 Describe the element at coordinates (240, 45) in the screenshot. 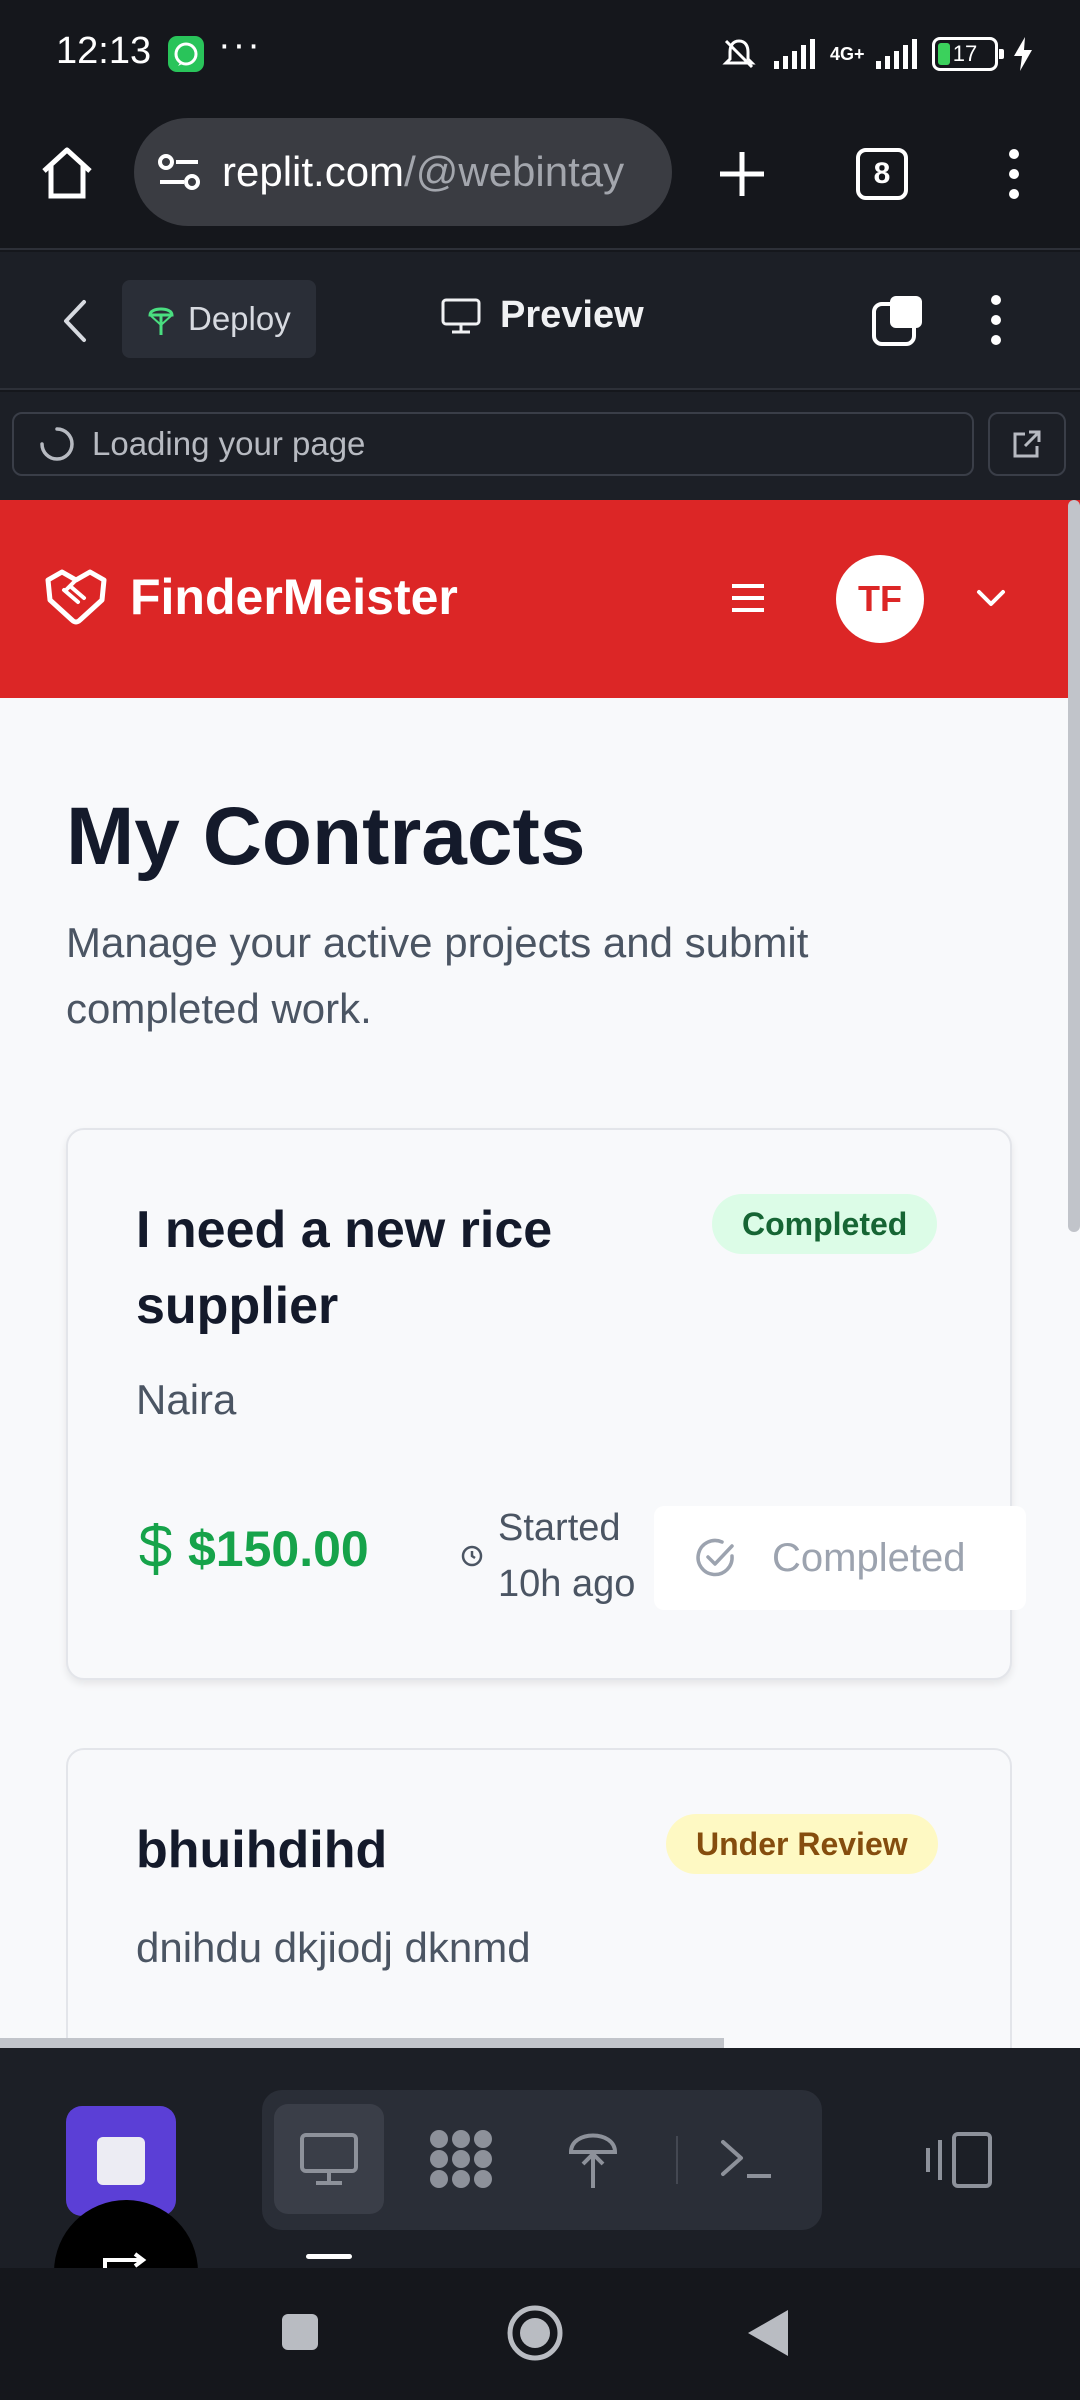

I see `more-notifications-icon: ···` at that location.